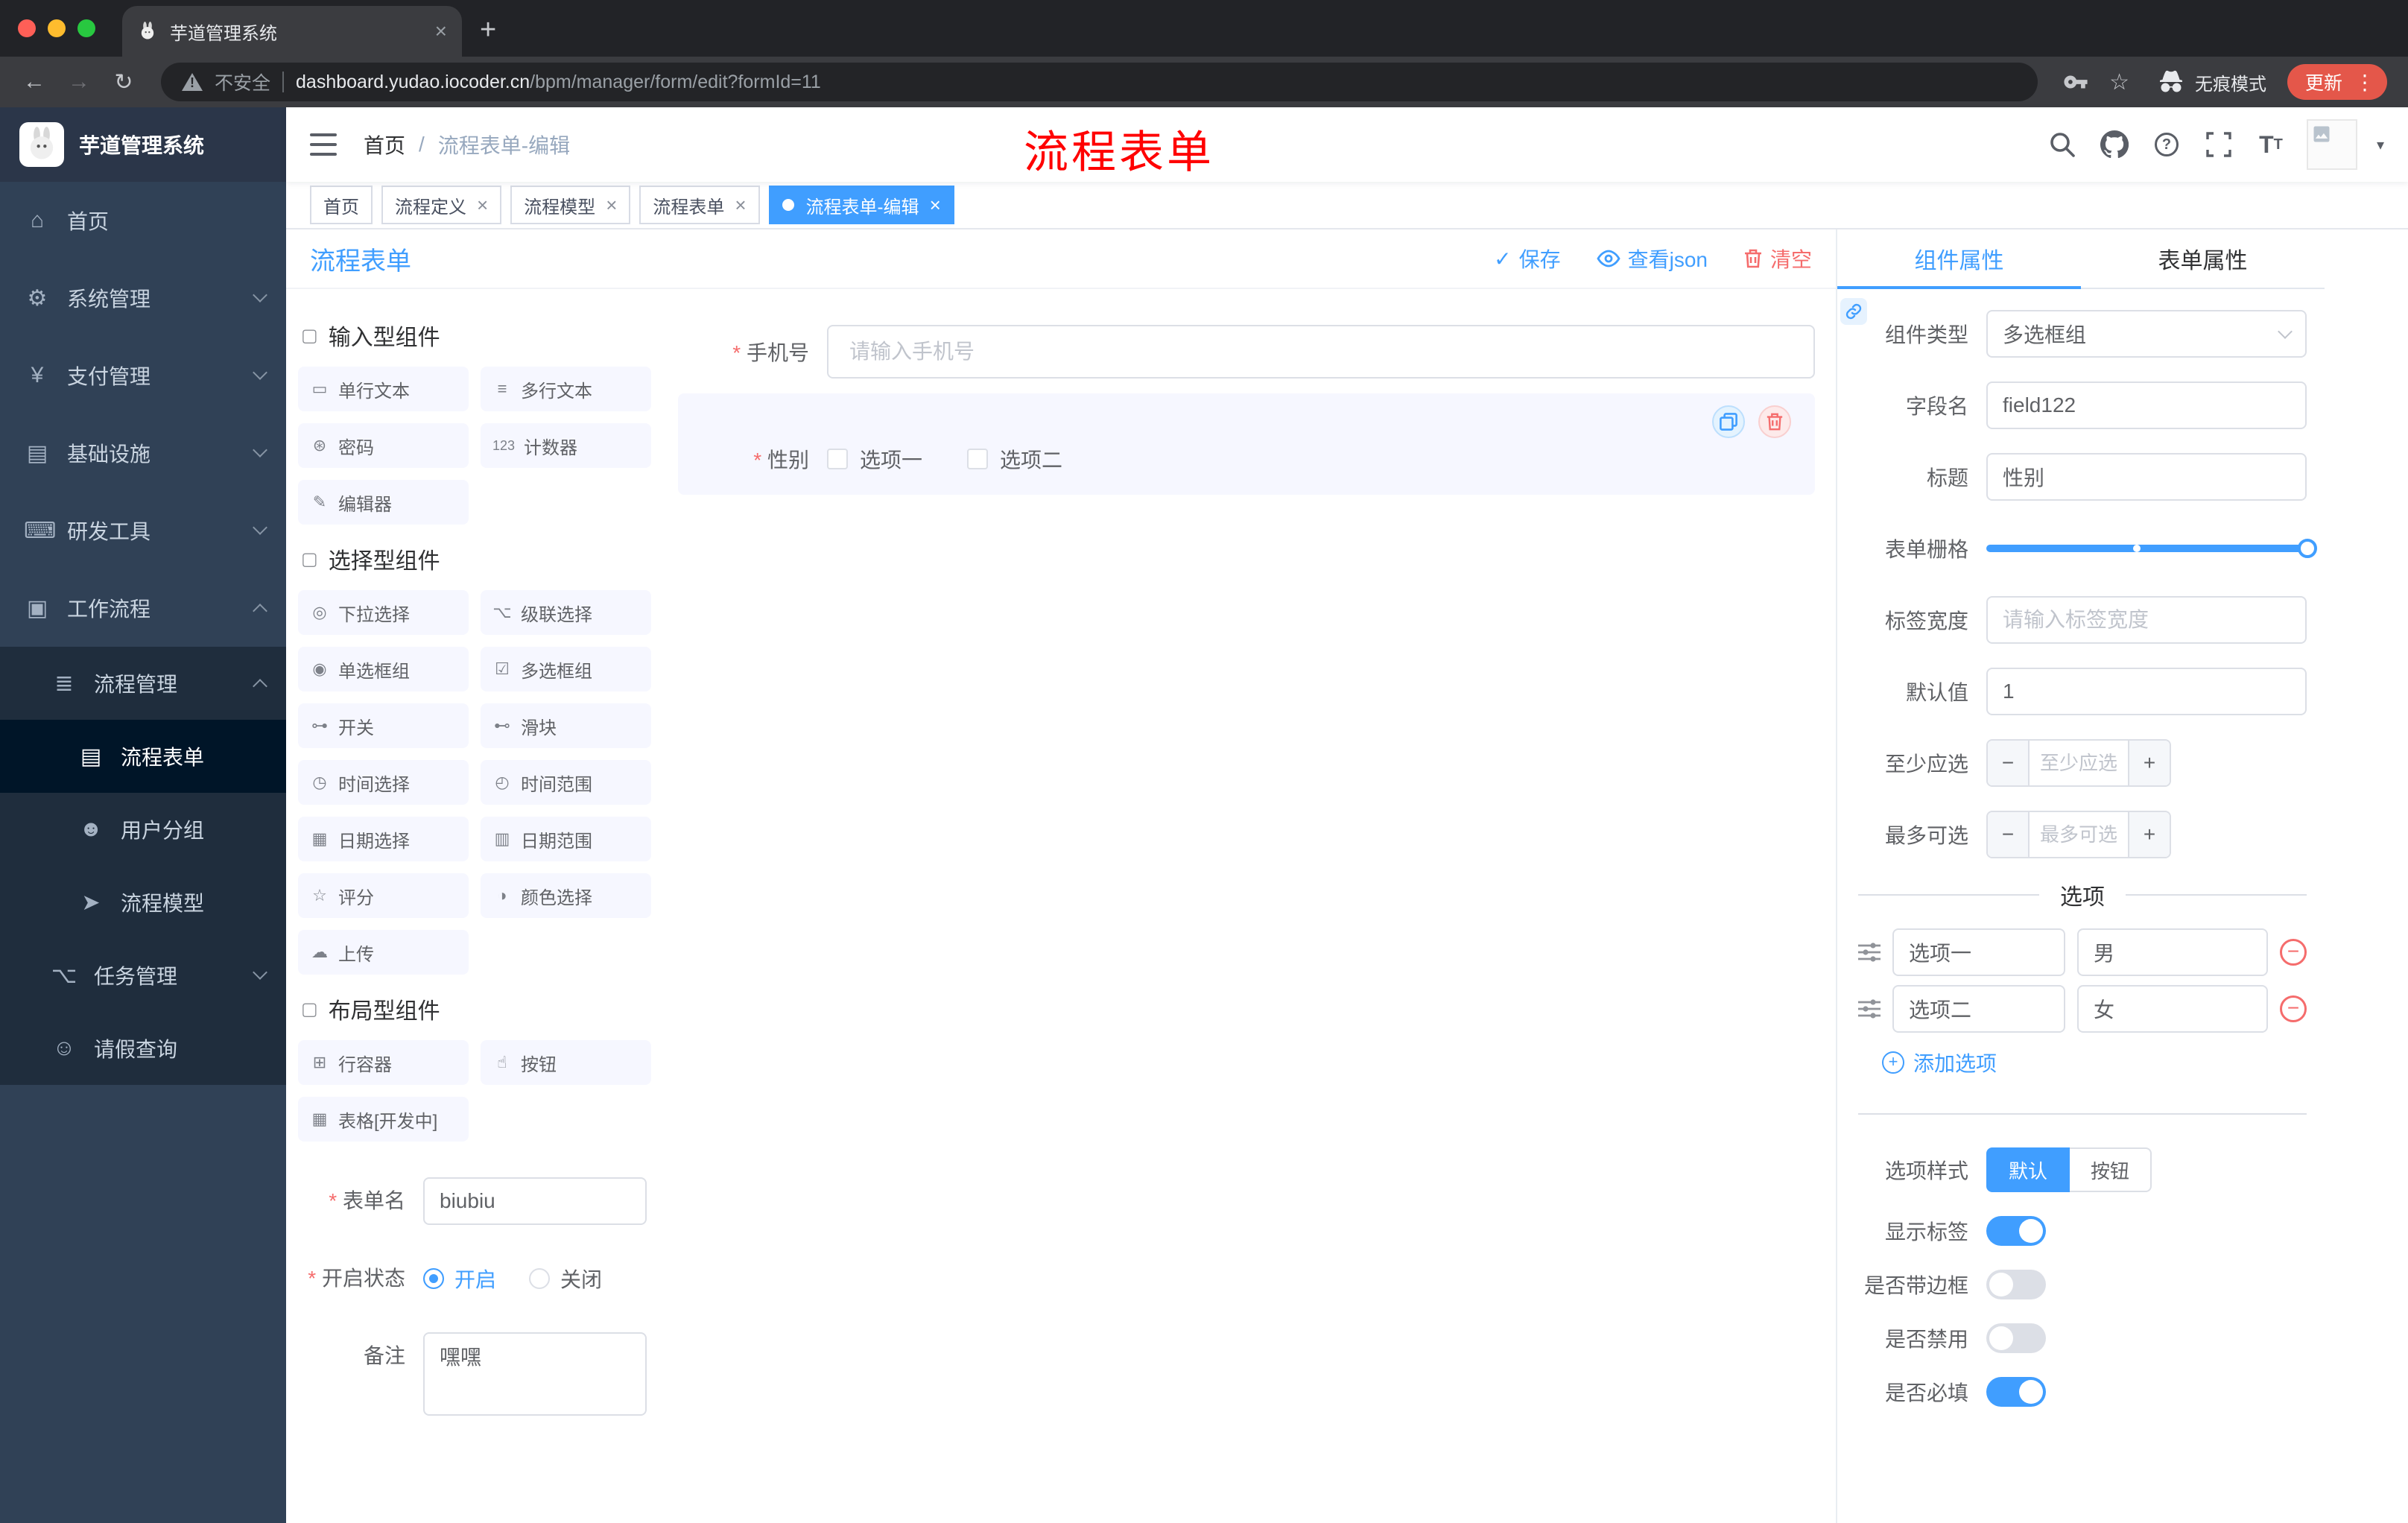 The width and height of the screenshot is (2408, 1523). I want to click on component-type-value, so click(2146, 334).